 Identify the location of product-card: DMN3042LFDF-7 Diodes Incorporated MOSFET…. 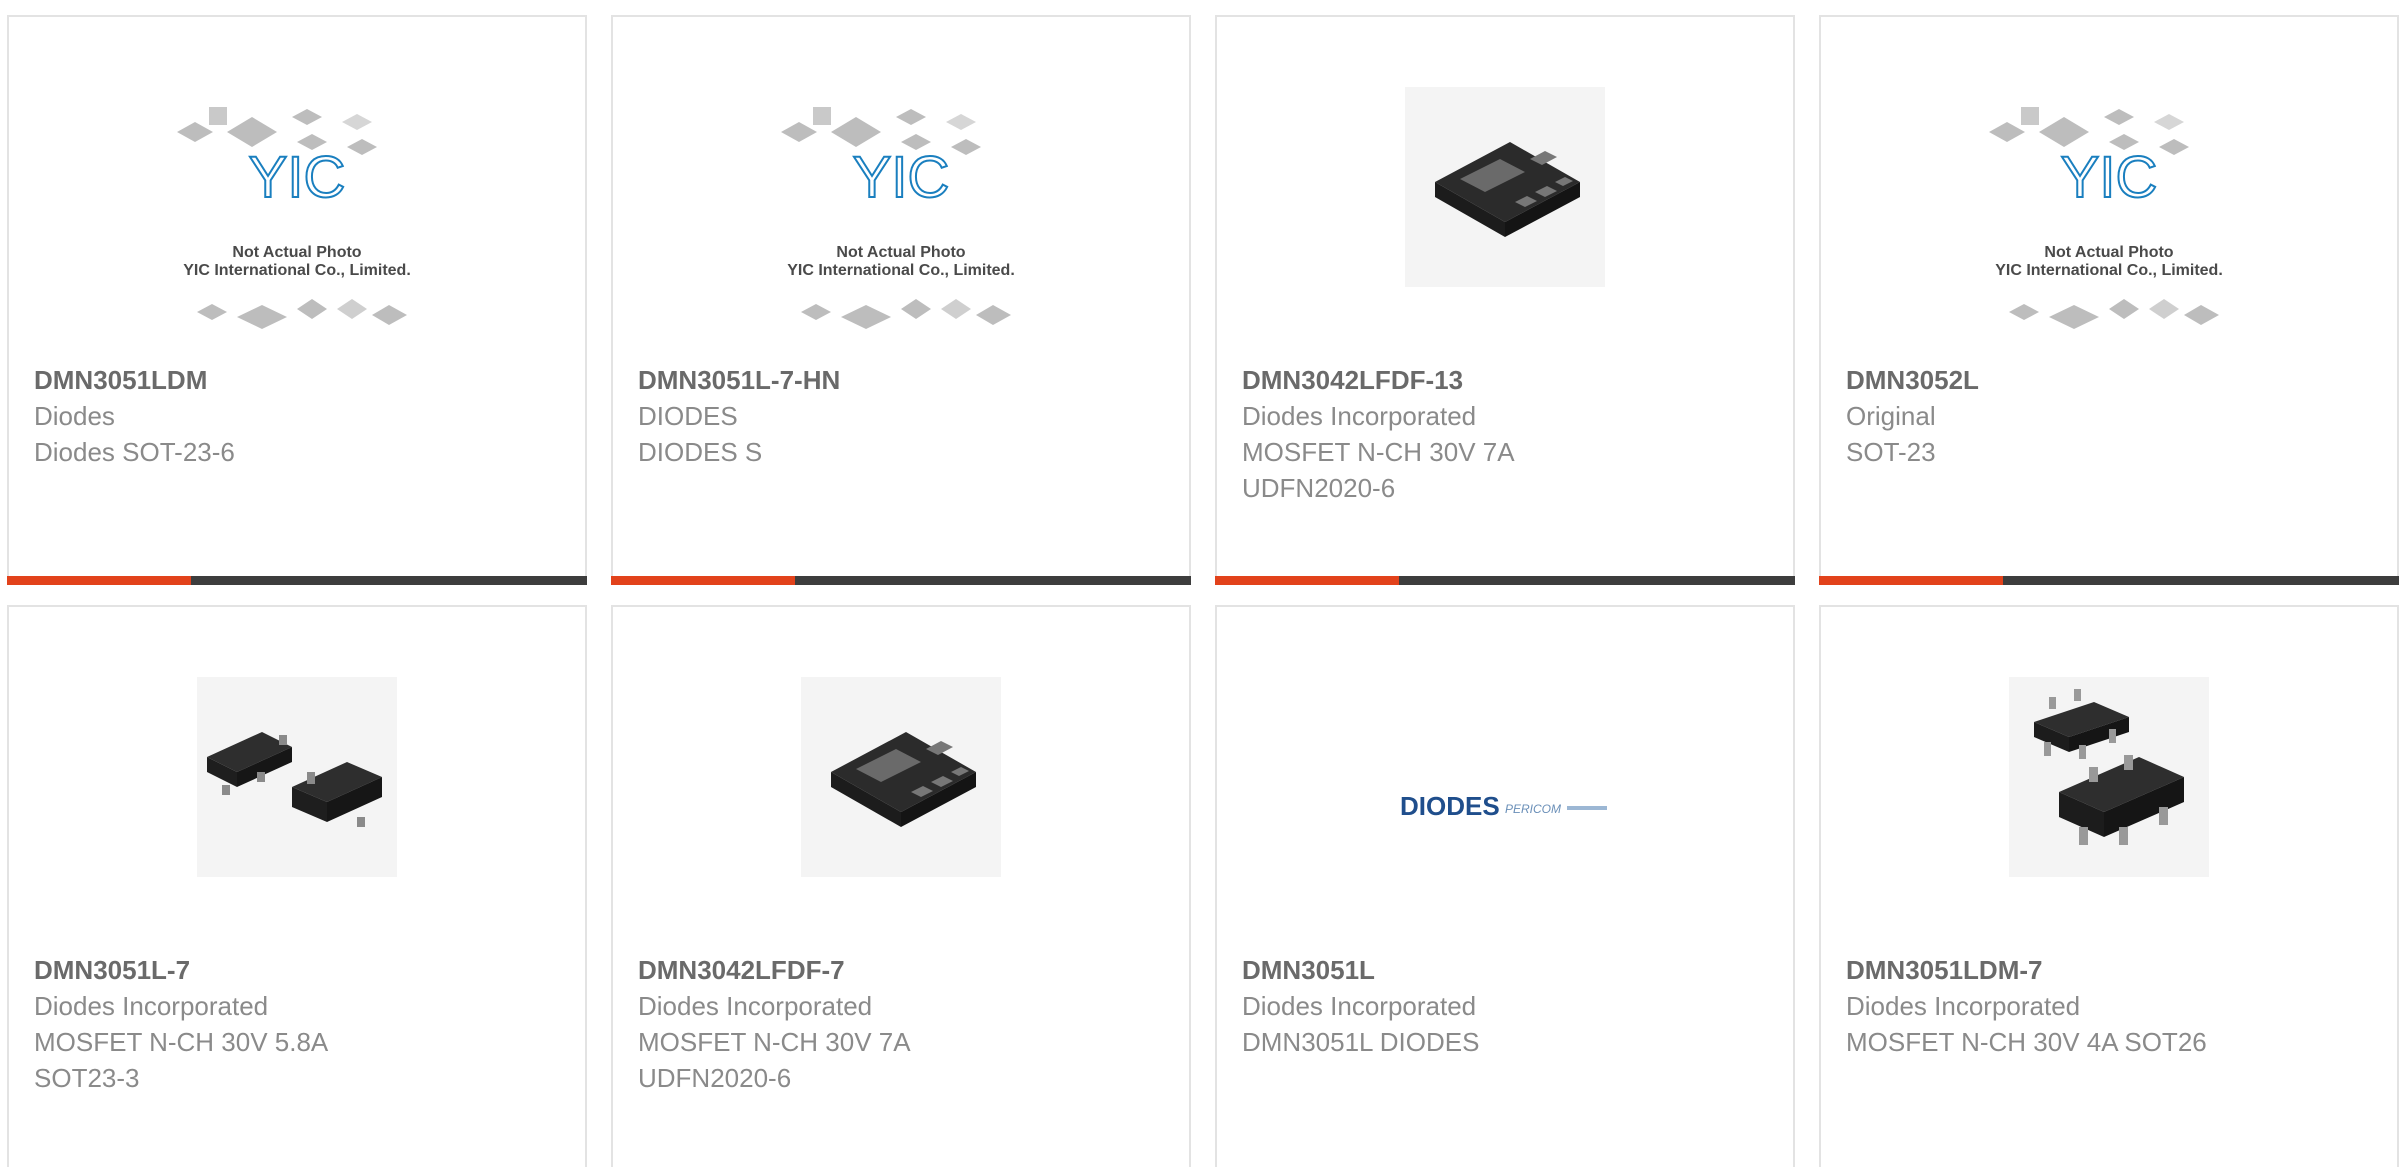
(901, 886).